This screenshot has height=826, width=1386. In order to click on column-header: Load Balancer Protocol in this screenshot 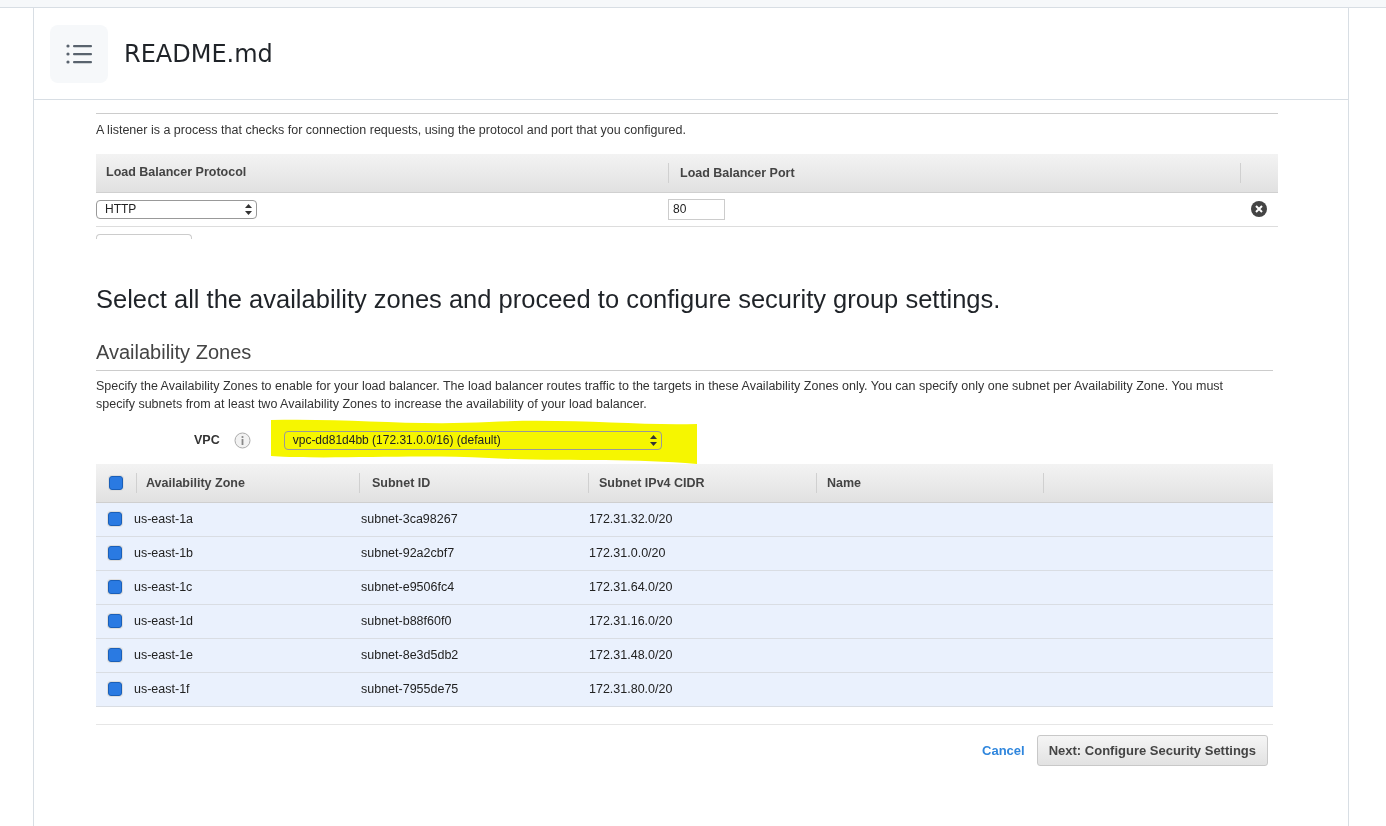, I will do `click(176, 173)`.